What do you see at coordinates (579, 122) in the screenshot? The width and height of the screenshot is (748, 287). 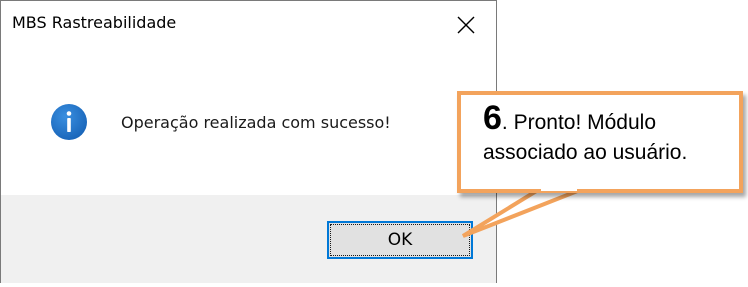 I see `callout-text-line1: . Pronto! Módulo` at bounding box center [579, 122].